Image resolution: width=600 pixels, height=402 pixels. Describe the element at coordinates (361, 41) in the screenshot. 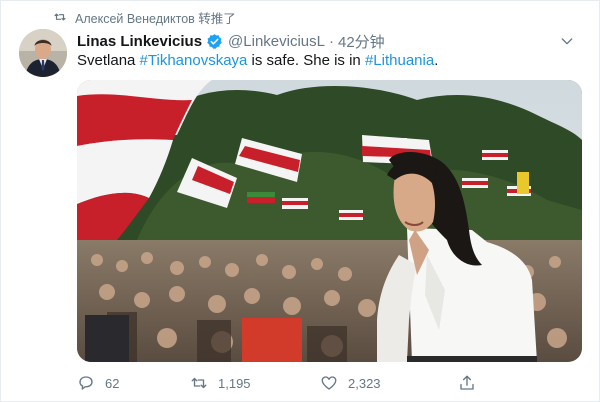

I see `tweet-timestamp: 42分钟` at that location.